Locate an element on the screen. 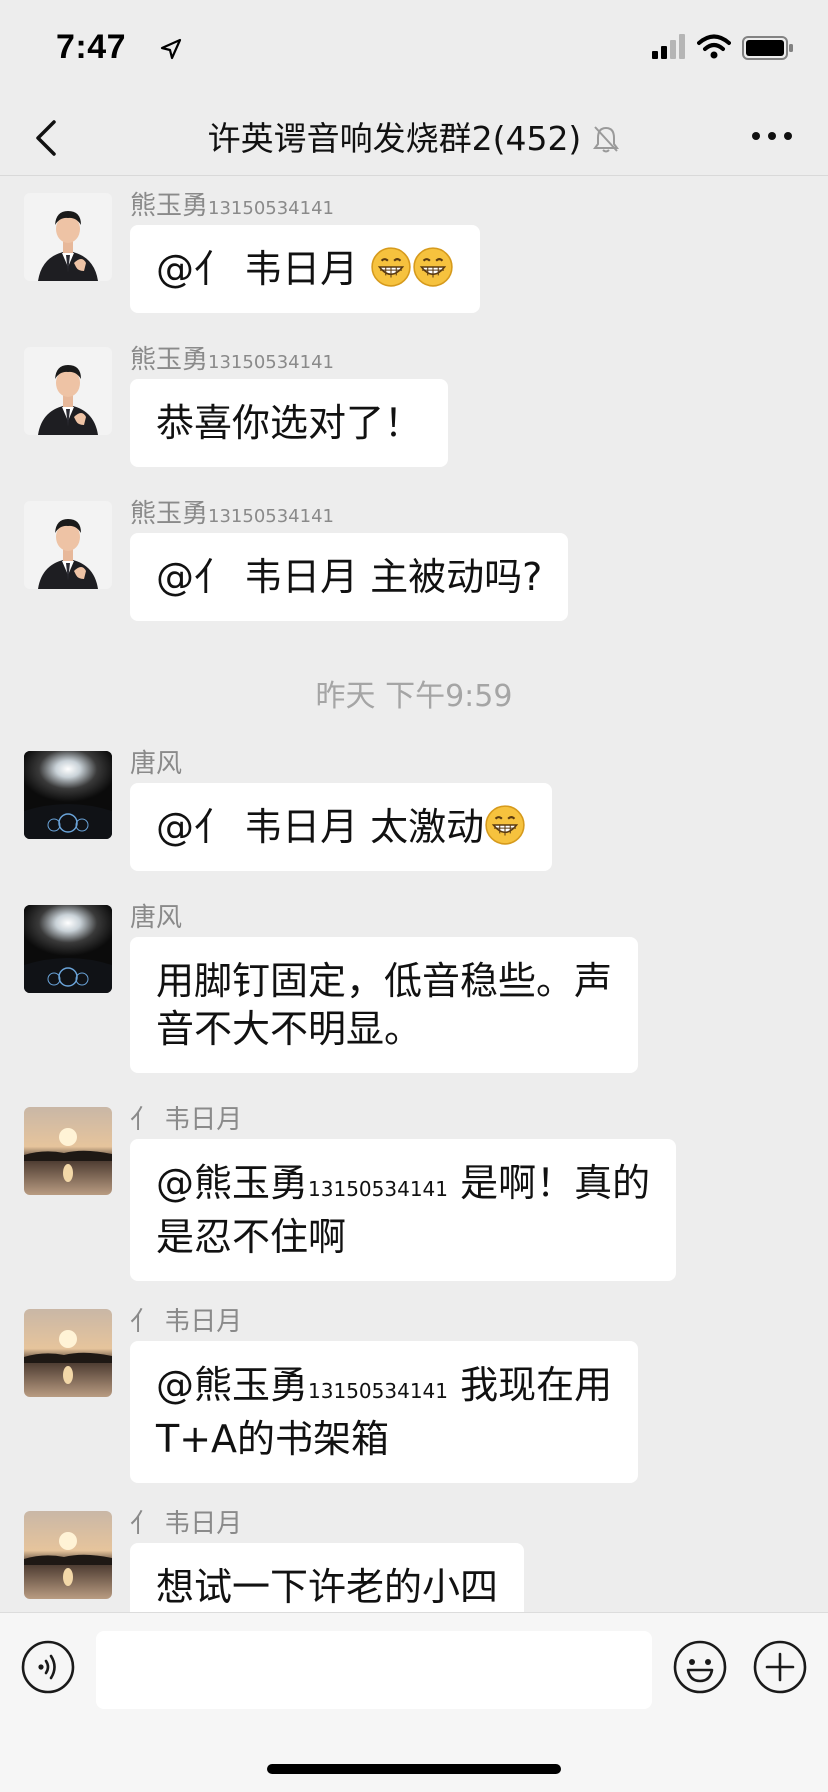 The image size is (828, 1792). nav-title-wrap: 许英谔音响发烧群2(452) is located at coordinates (414, 138).